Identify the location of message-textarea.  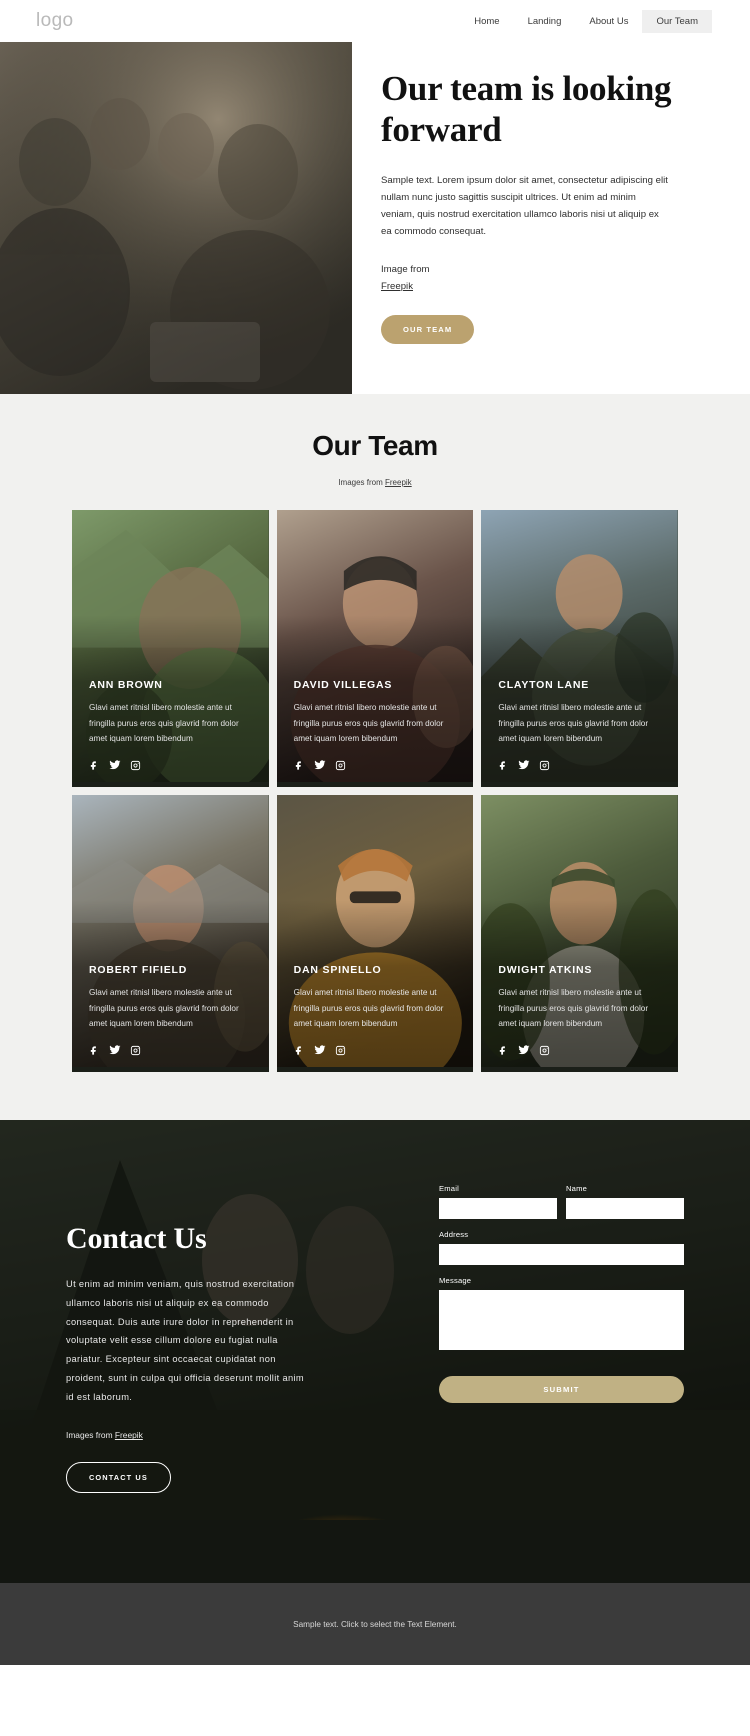
(561, 1320).